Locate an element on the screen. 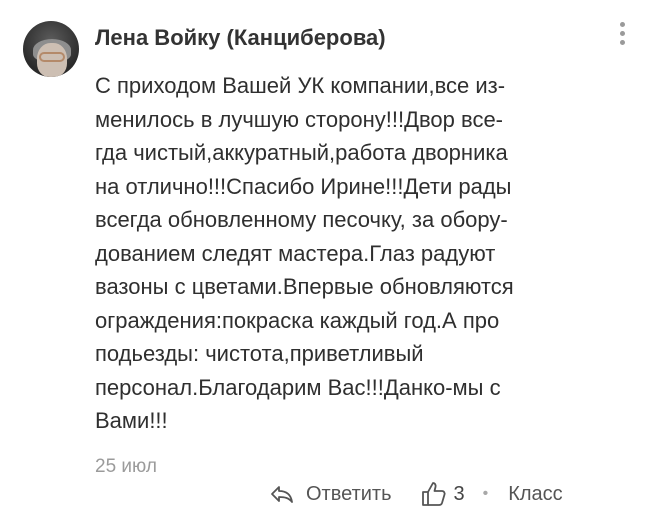 This screenshot has height=516, width=650. comment-text-line: на отлично!!!Спасибо Ирине!!!Дети рады is located at coordinates (303, 186).